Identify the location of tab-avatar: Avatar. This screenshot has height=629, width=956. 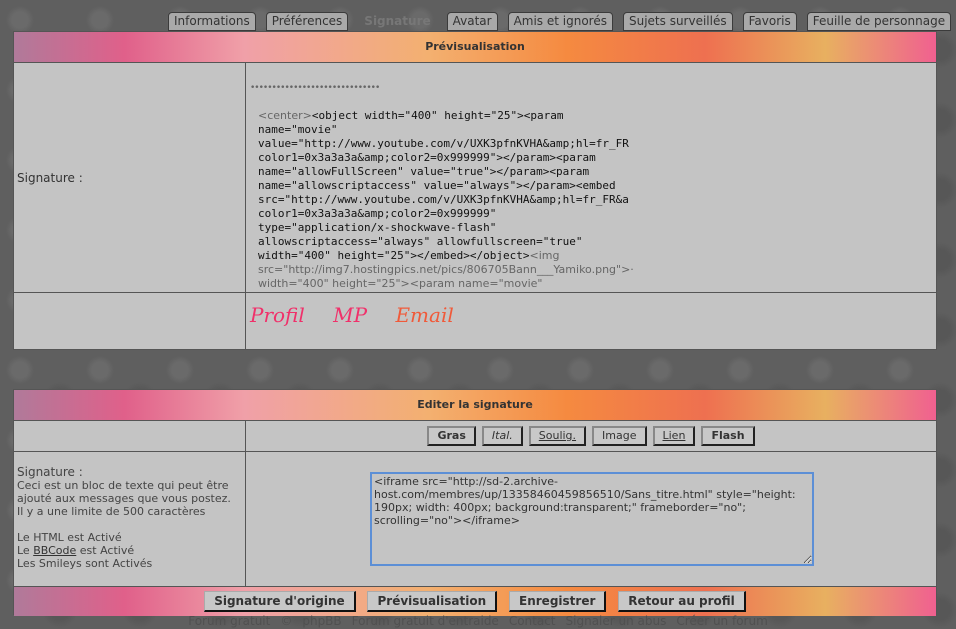
(472, 21).